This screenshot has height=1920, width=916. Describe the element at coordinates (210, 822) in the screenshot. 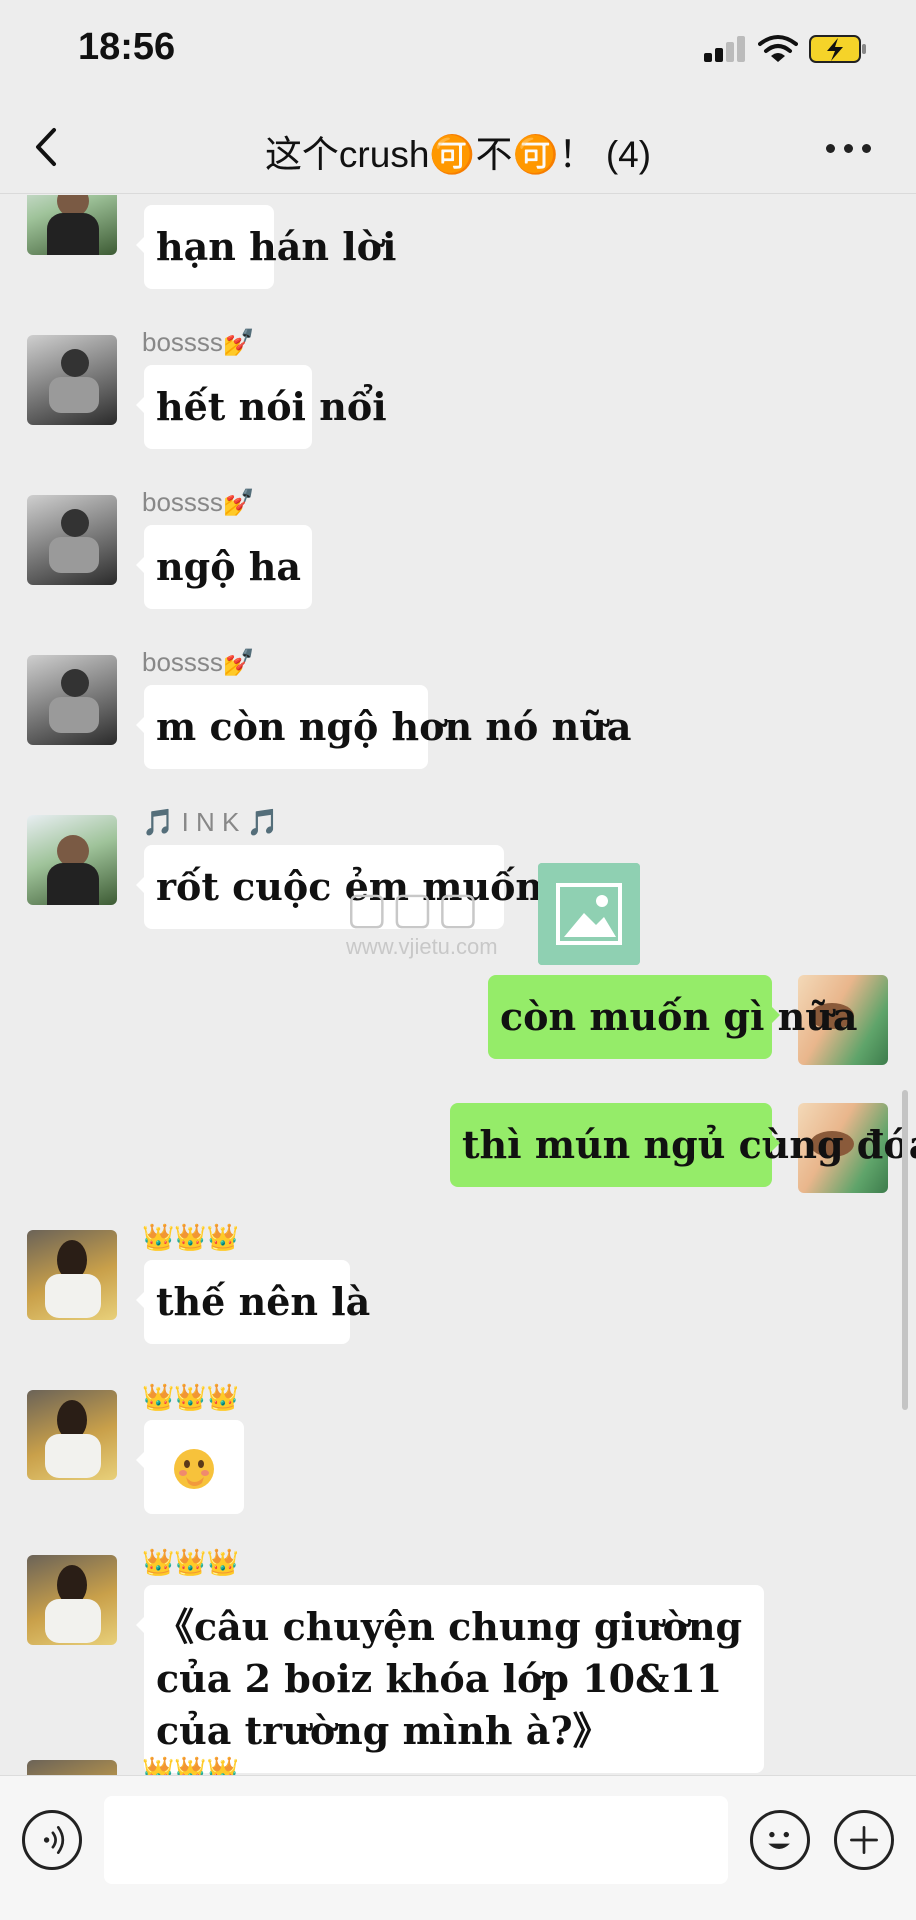

I see `sender-name: 🎵 I N K 🎵` at that location.